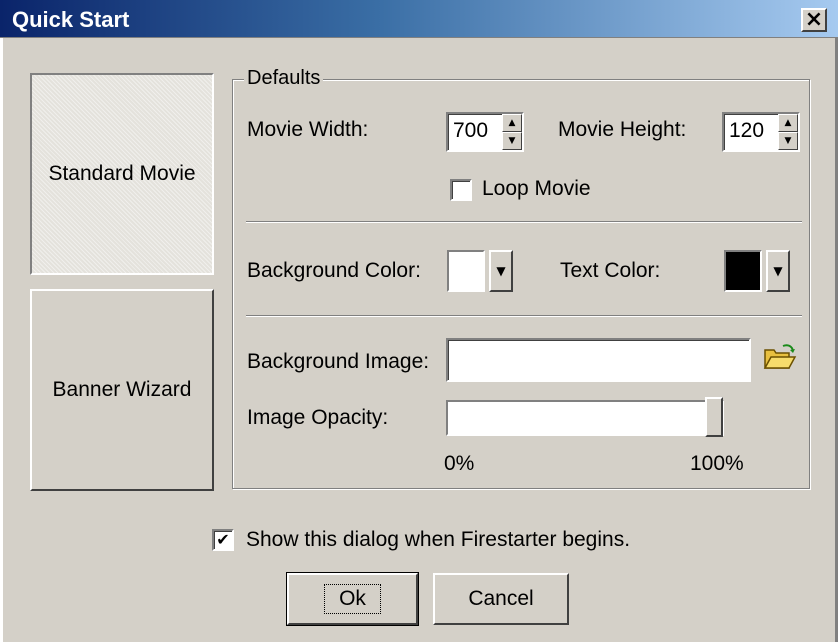  Describe the element at coordinates (284, 78) in the screenshot. I see `defaults-legend: Defaults` at that location.